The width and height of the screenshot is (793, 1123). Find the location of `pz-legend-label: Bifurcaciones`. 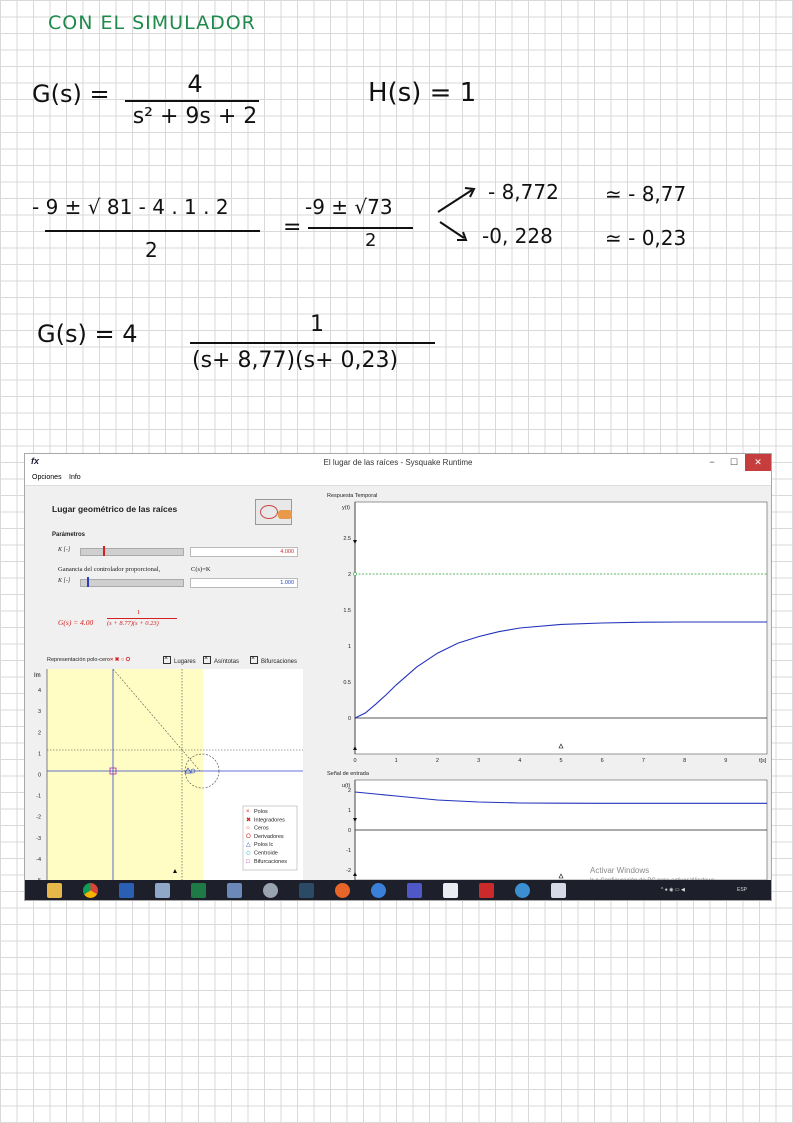

pz-legend-label: Bifurcaciones is located at coordinates (270, 862).